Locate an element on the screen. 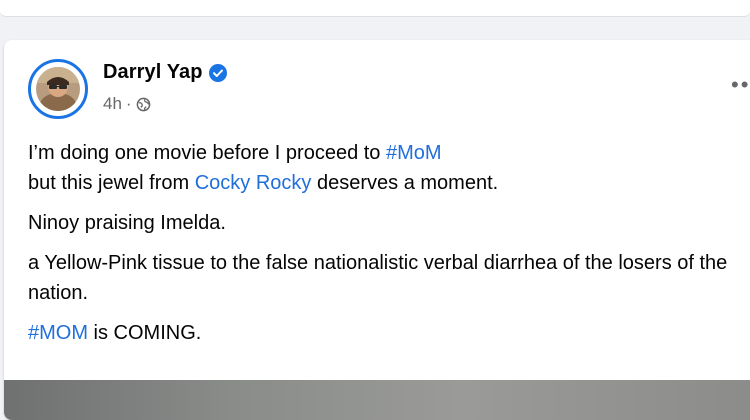 The image size is (750, 420). post-paragraph-2: Ninoy praising Imelda. is located at coordinates (127, 223).